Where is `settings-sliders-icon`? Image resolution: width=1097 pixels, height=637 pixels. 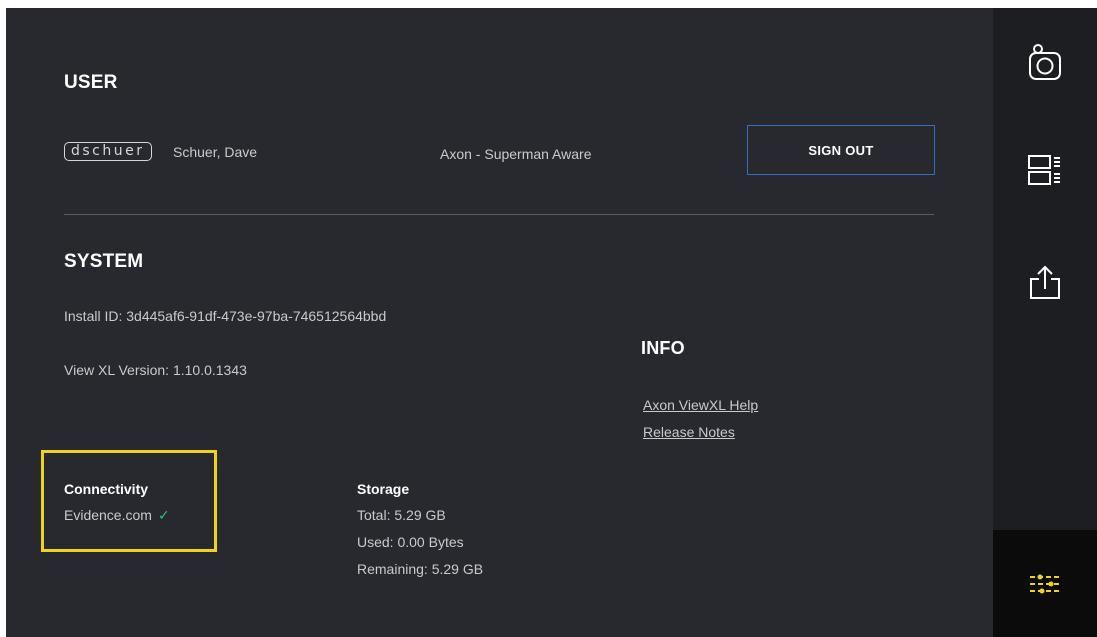 settings-sliders-icon is located at coordinates (1045, 583).